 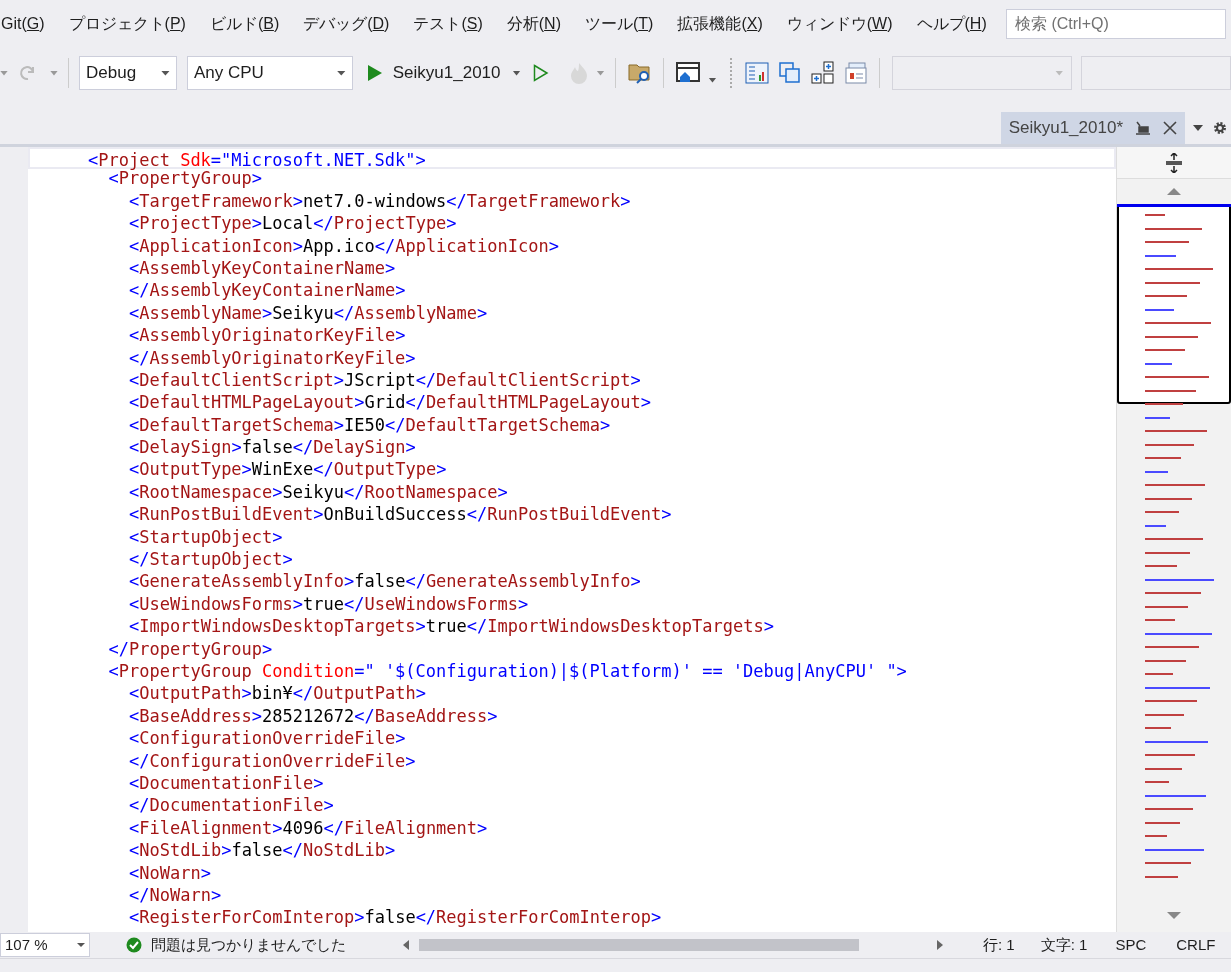 I want to click on code-line: <PropertyGroup Condition=" '$(Configuration)|$(Platform)' == 'Debug|AnyCPU' ">, so click(x=507, y=671).